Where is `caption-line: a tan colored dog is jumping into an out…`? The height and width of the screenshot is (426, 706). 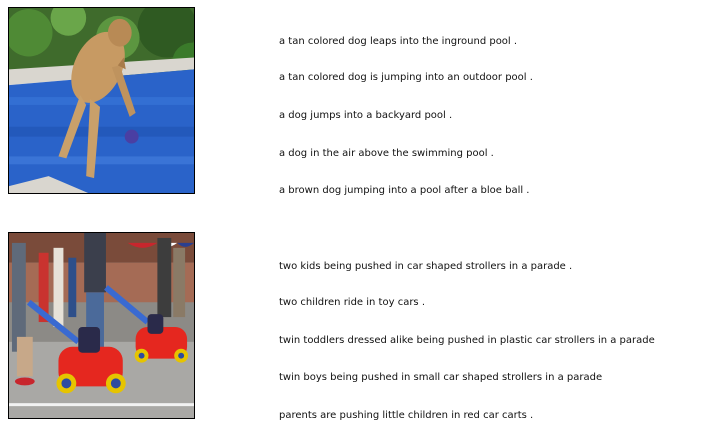 caption-line: a tan colored dog is jumping into an out… is located at coordinates (406, 77).